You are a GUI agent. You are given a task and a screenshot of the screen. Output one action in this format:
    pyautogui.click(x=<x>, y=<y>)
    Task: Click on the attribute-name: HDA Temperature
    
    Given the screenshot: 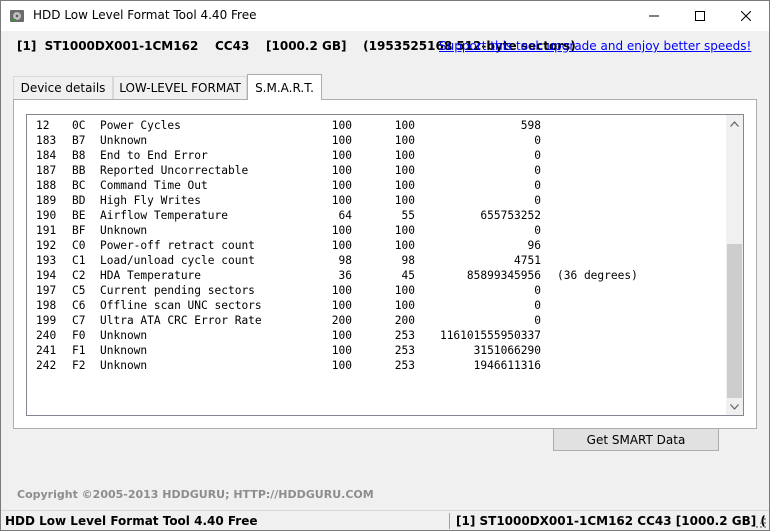 What is the action you would take?
    pyautogui.click(x=151, y=275)
    